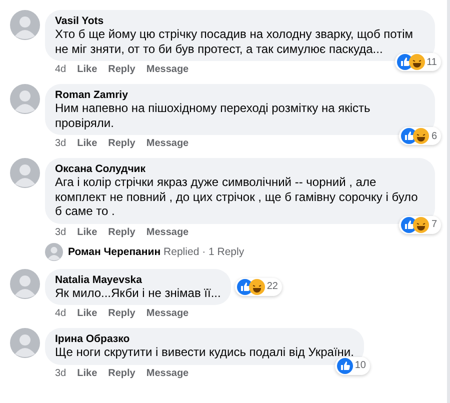 Image resolution: width=450 pixels, height=403 pixels. What do you see at coordinates (204, 339) in the screenshot?
I see `author-name: Ірина Образко` at bounding box center [204, 339].